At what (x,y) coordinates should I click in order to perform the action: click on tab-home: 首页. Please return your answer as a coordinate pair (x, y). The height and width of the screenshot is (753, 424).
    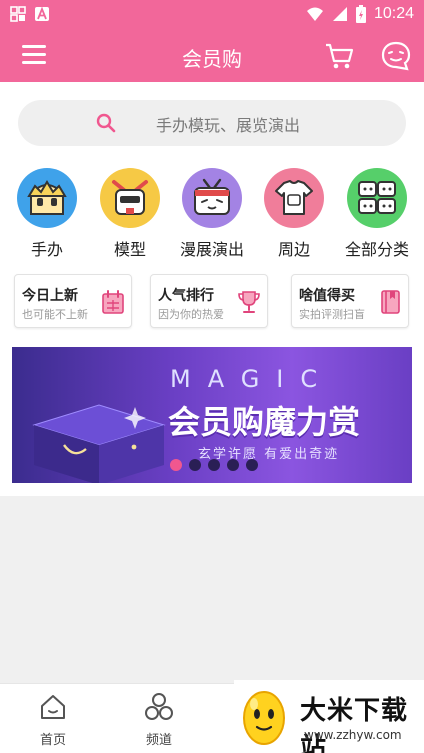
    Looking at the image, I should click on (53, 720).